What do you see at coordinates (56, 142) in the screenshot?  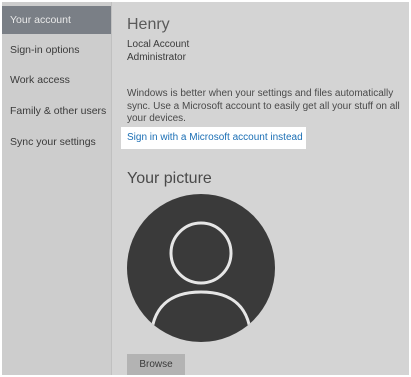 I see `sidebar-item-sync-settings: Sync your settings` at bounding box center [56, 142].